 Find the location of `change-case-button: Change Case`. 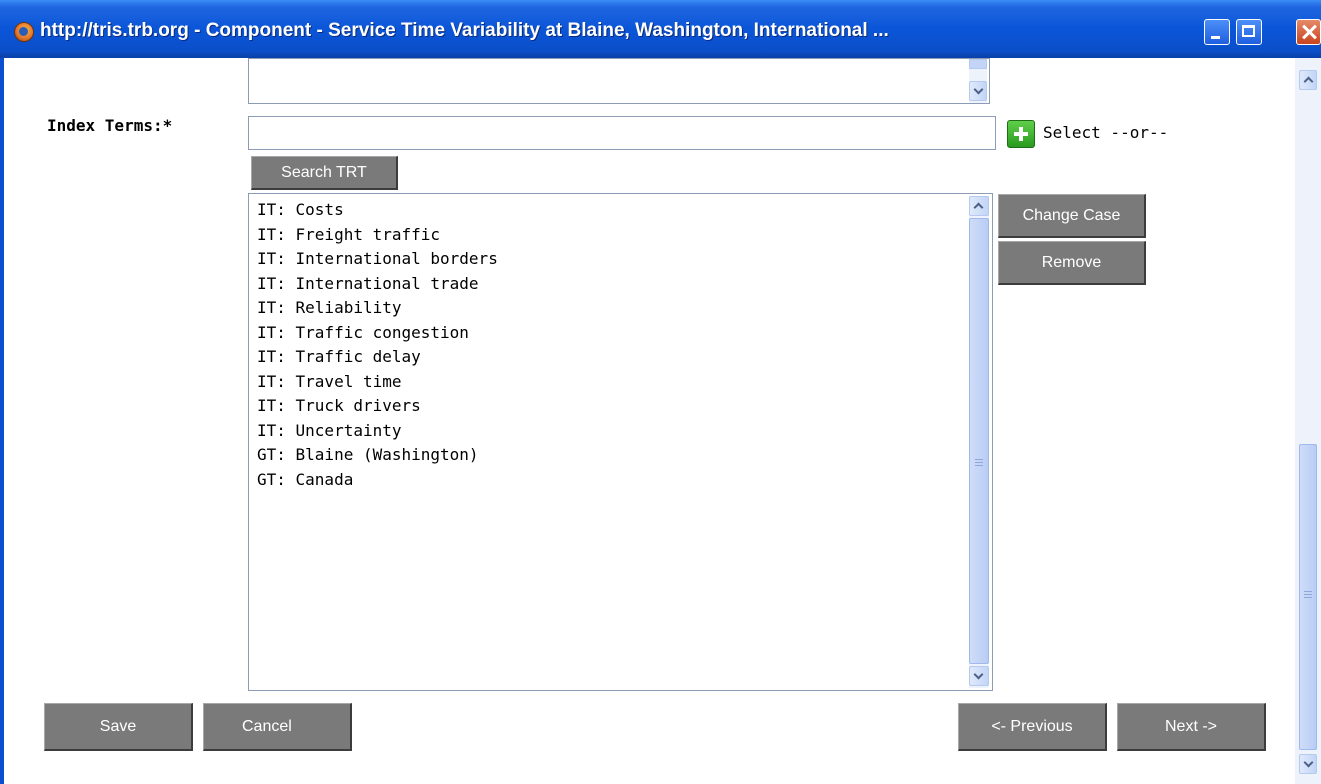

change-case-button: Change Case is located at coordinates (1072, 216).